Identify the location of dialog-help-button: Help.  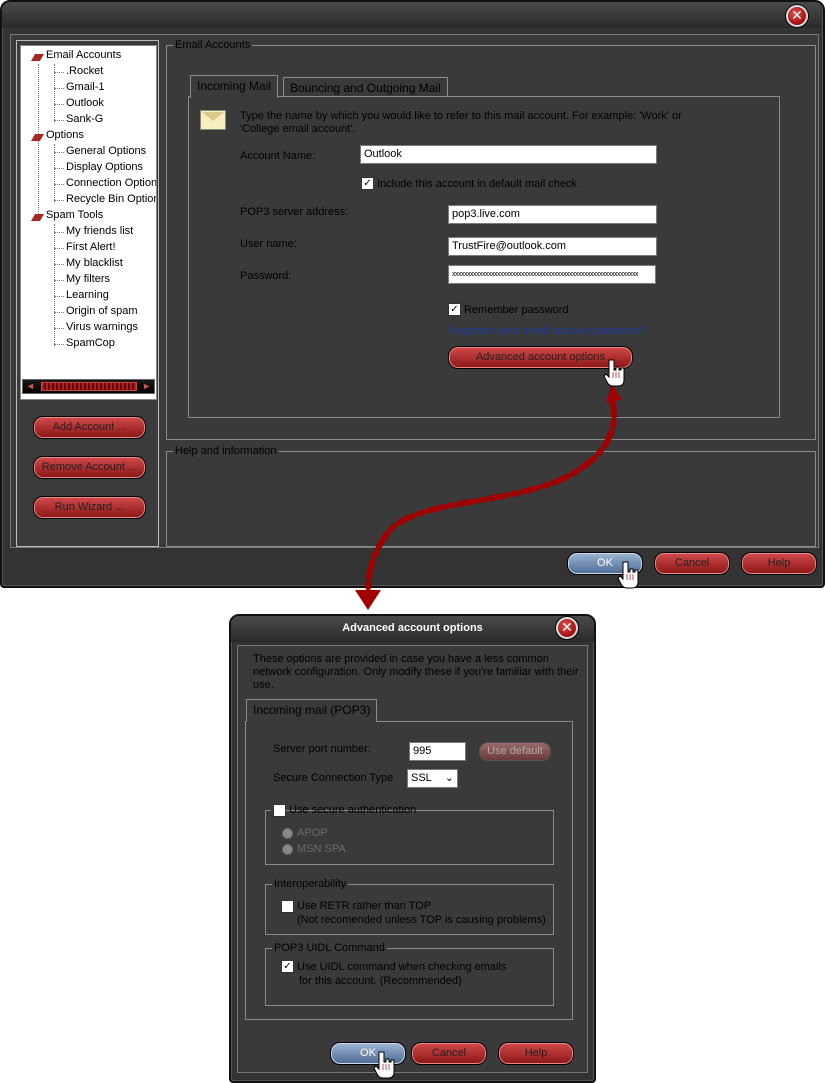
(536, 1053).